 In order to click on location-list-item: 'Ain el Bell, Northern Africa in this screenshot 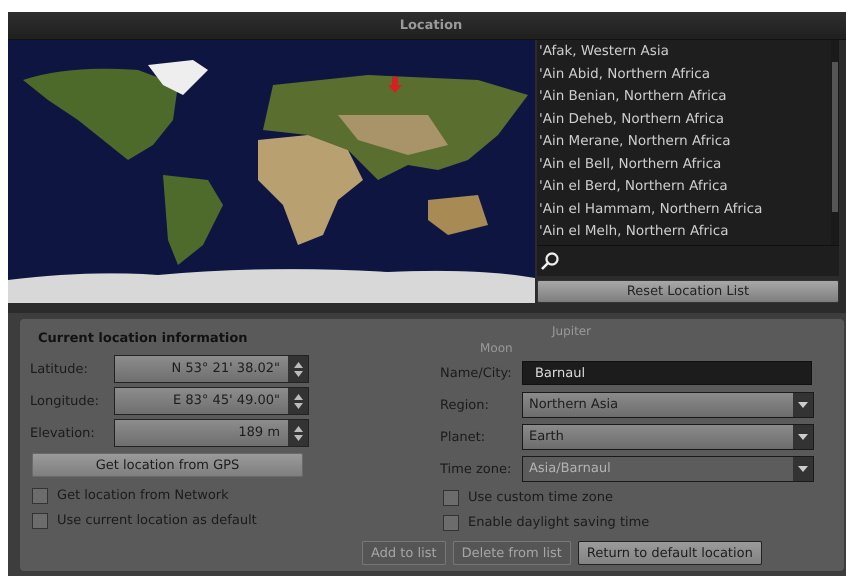, I will do `click(684, 163)`.